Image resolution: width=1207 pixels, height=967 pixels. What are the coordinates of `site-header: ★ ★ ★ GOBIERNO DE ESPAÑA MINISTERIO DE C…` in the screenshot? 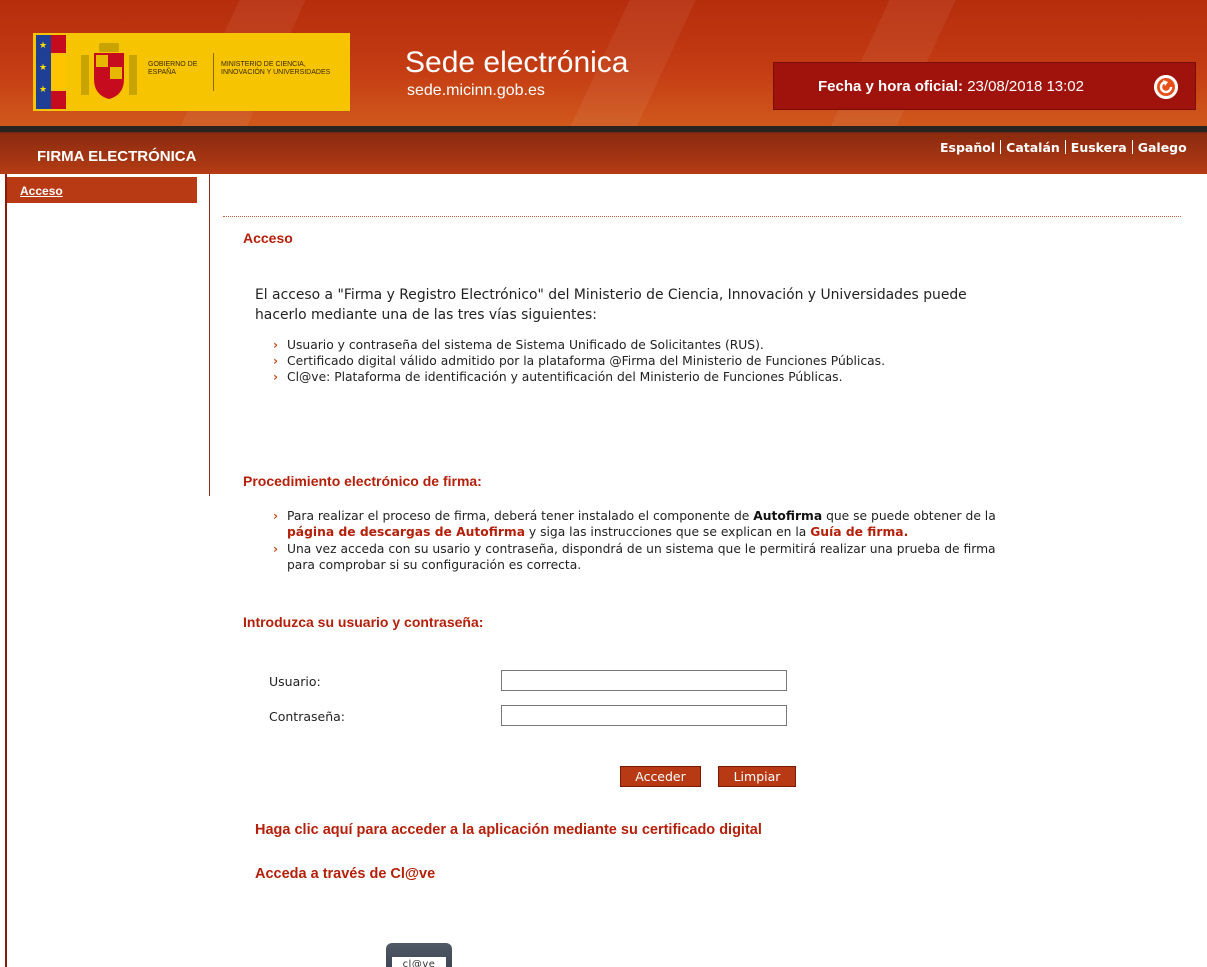 It's located at (603, 63).